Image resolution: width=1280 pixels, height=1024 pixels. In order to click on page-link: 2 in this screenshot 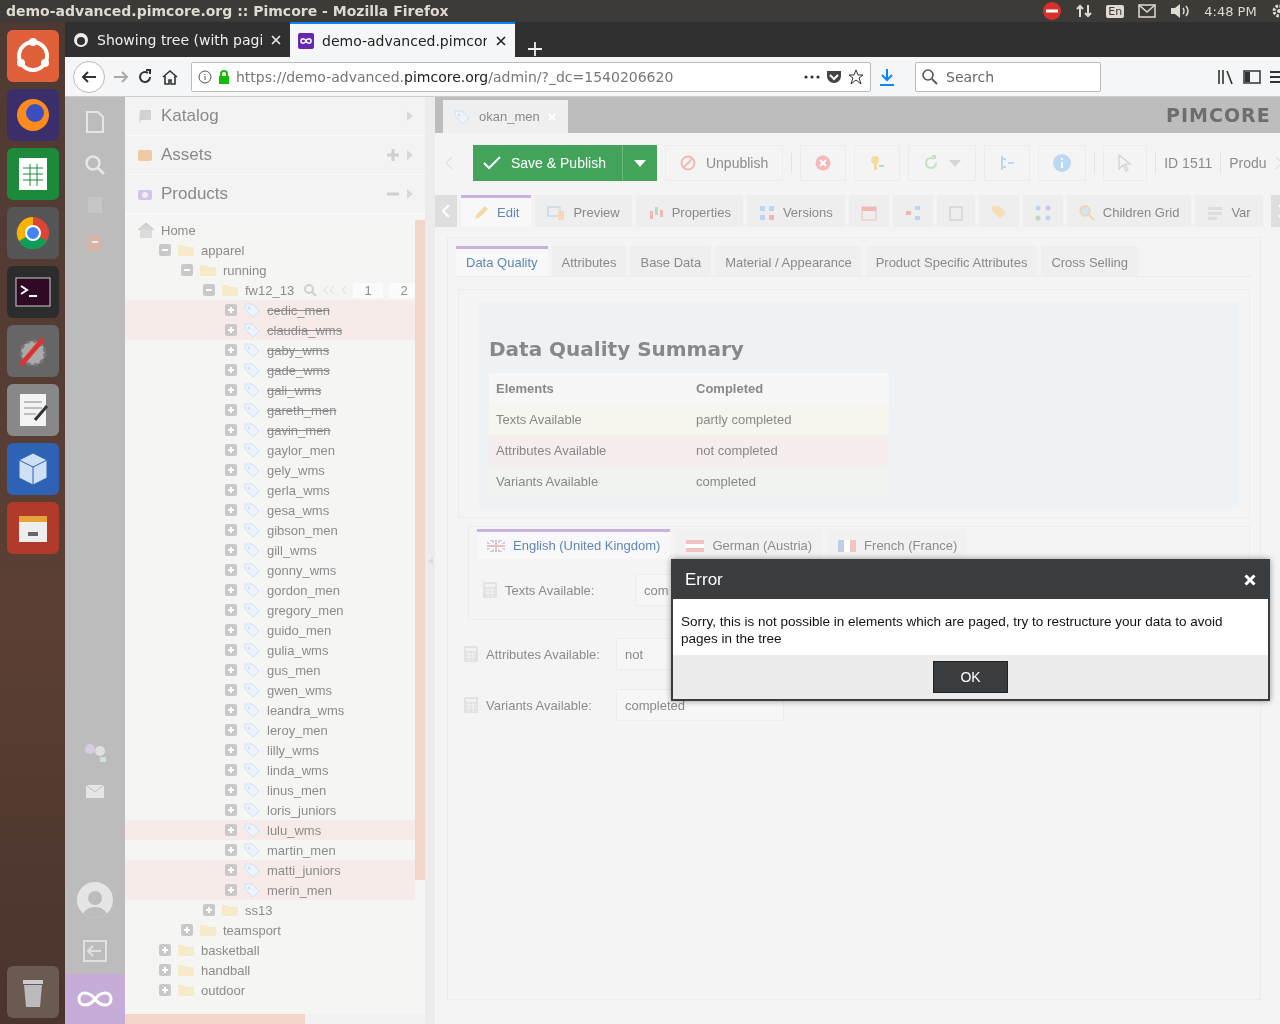, I will do `click(402, 290)`.